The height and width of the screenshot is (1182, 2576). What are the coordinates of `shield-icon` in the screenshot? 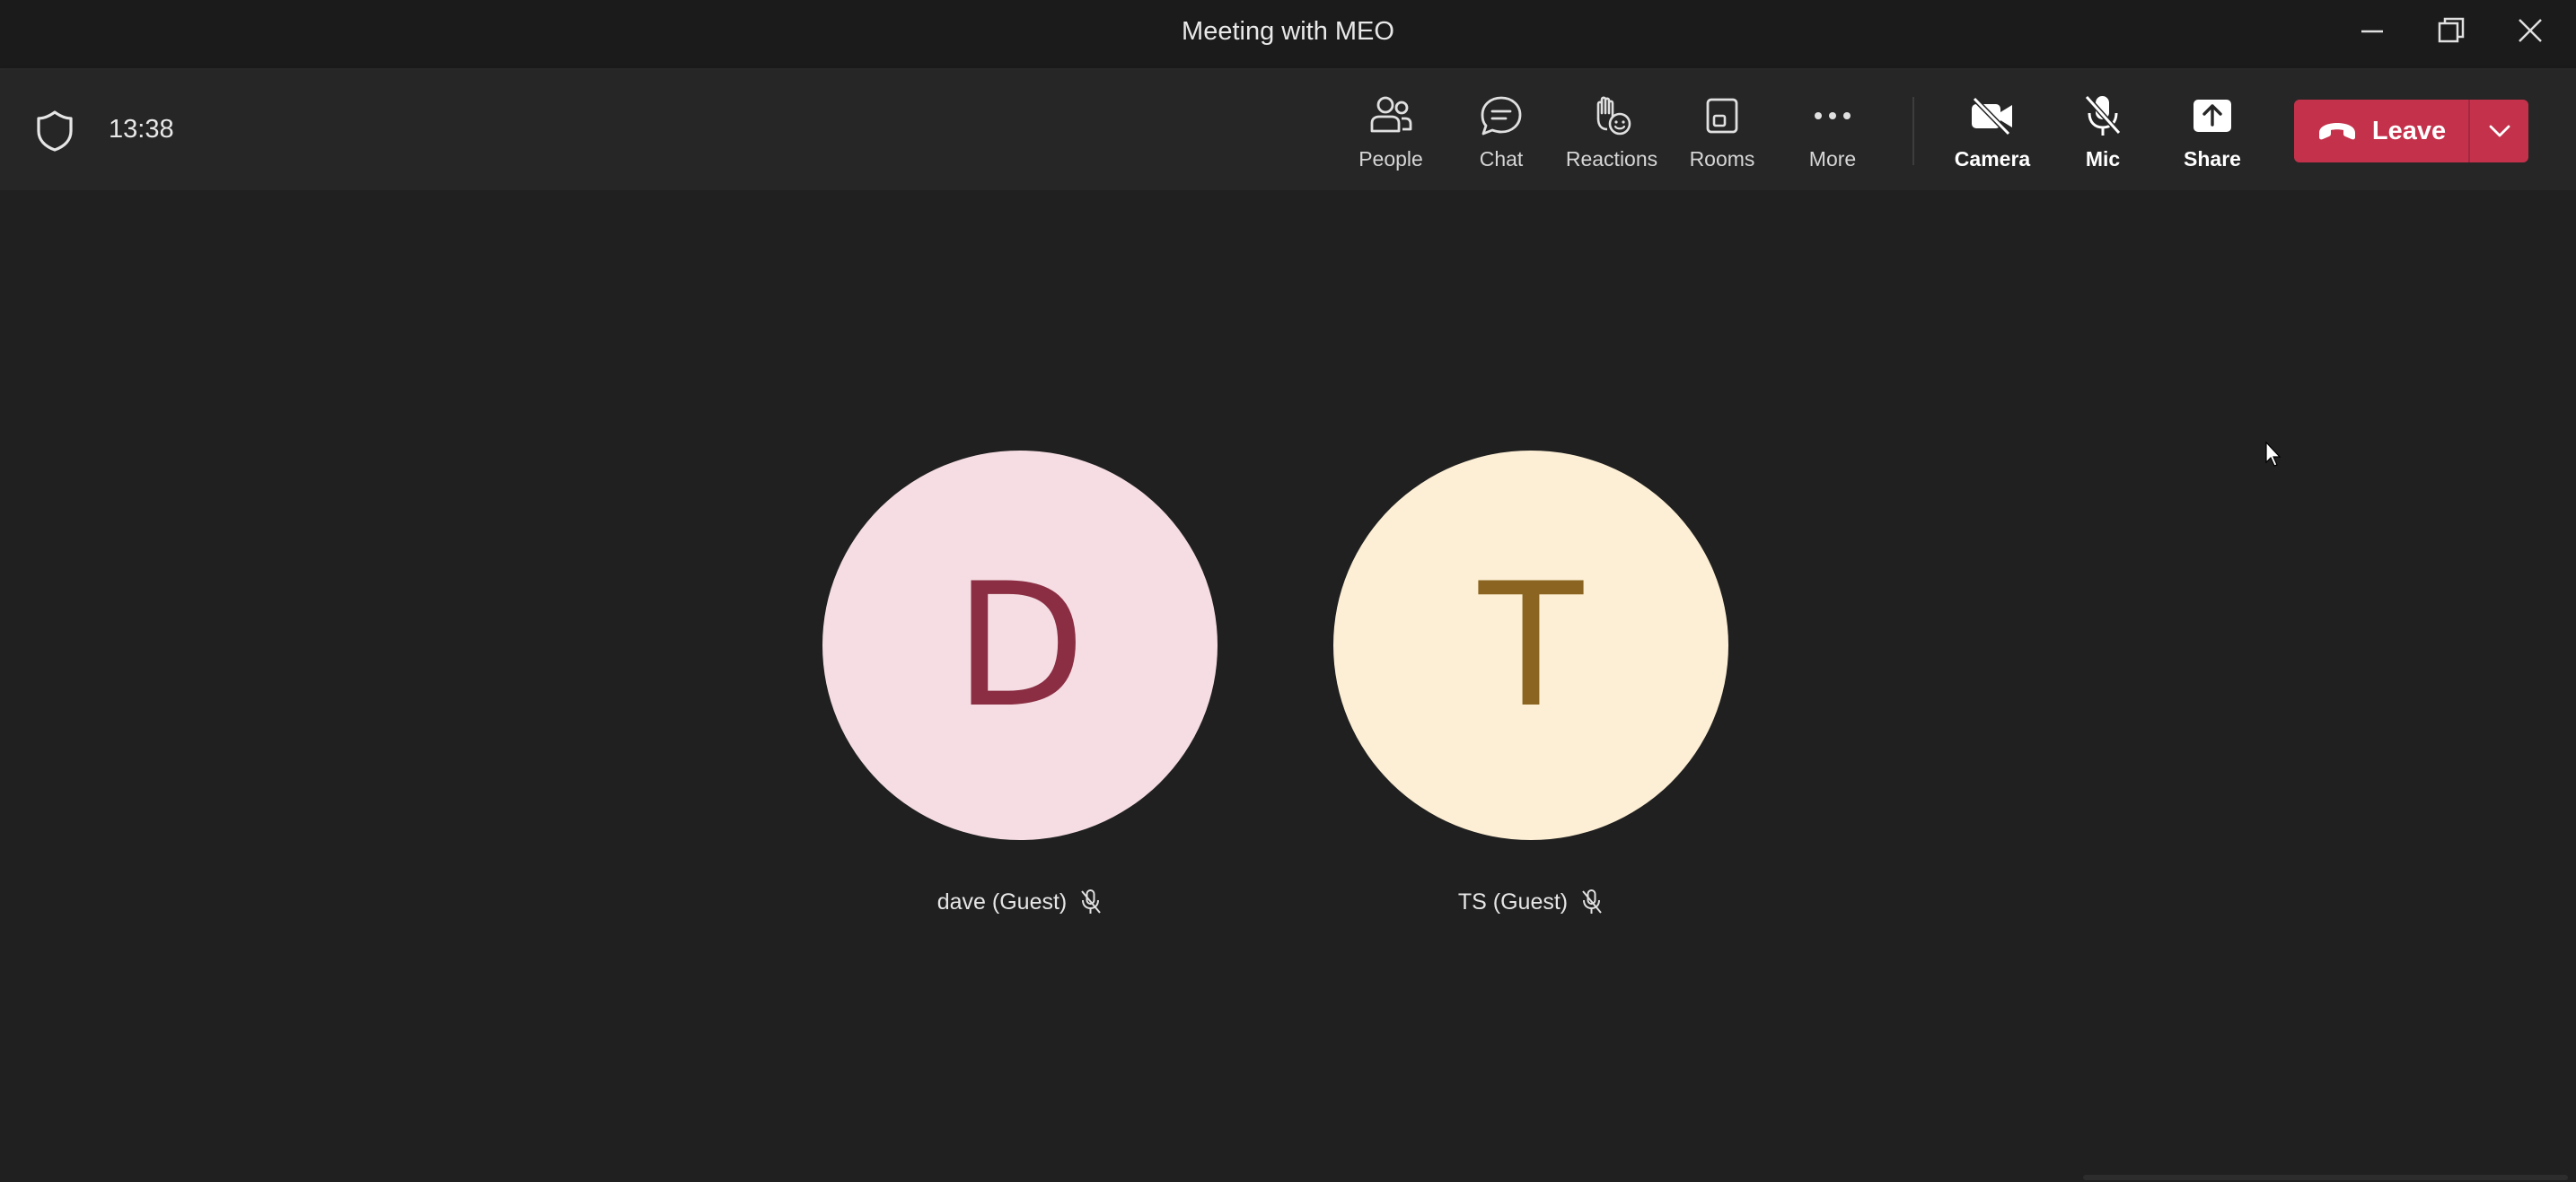 It's located at (54, 131).